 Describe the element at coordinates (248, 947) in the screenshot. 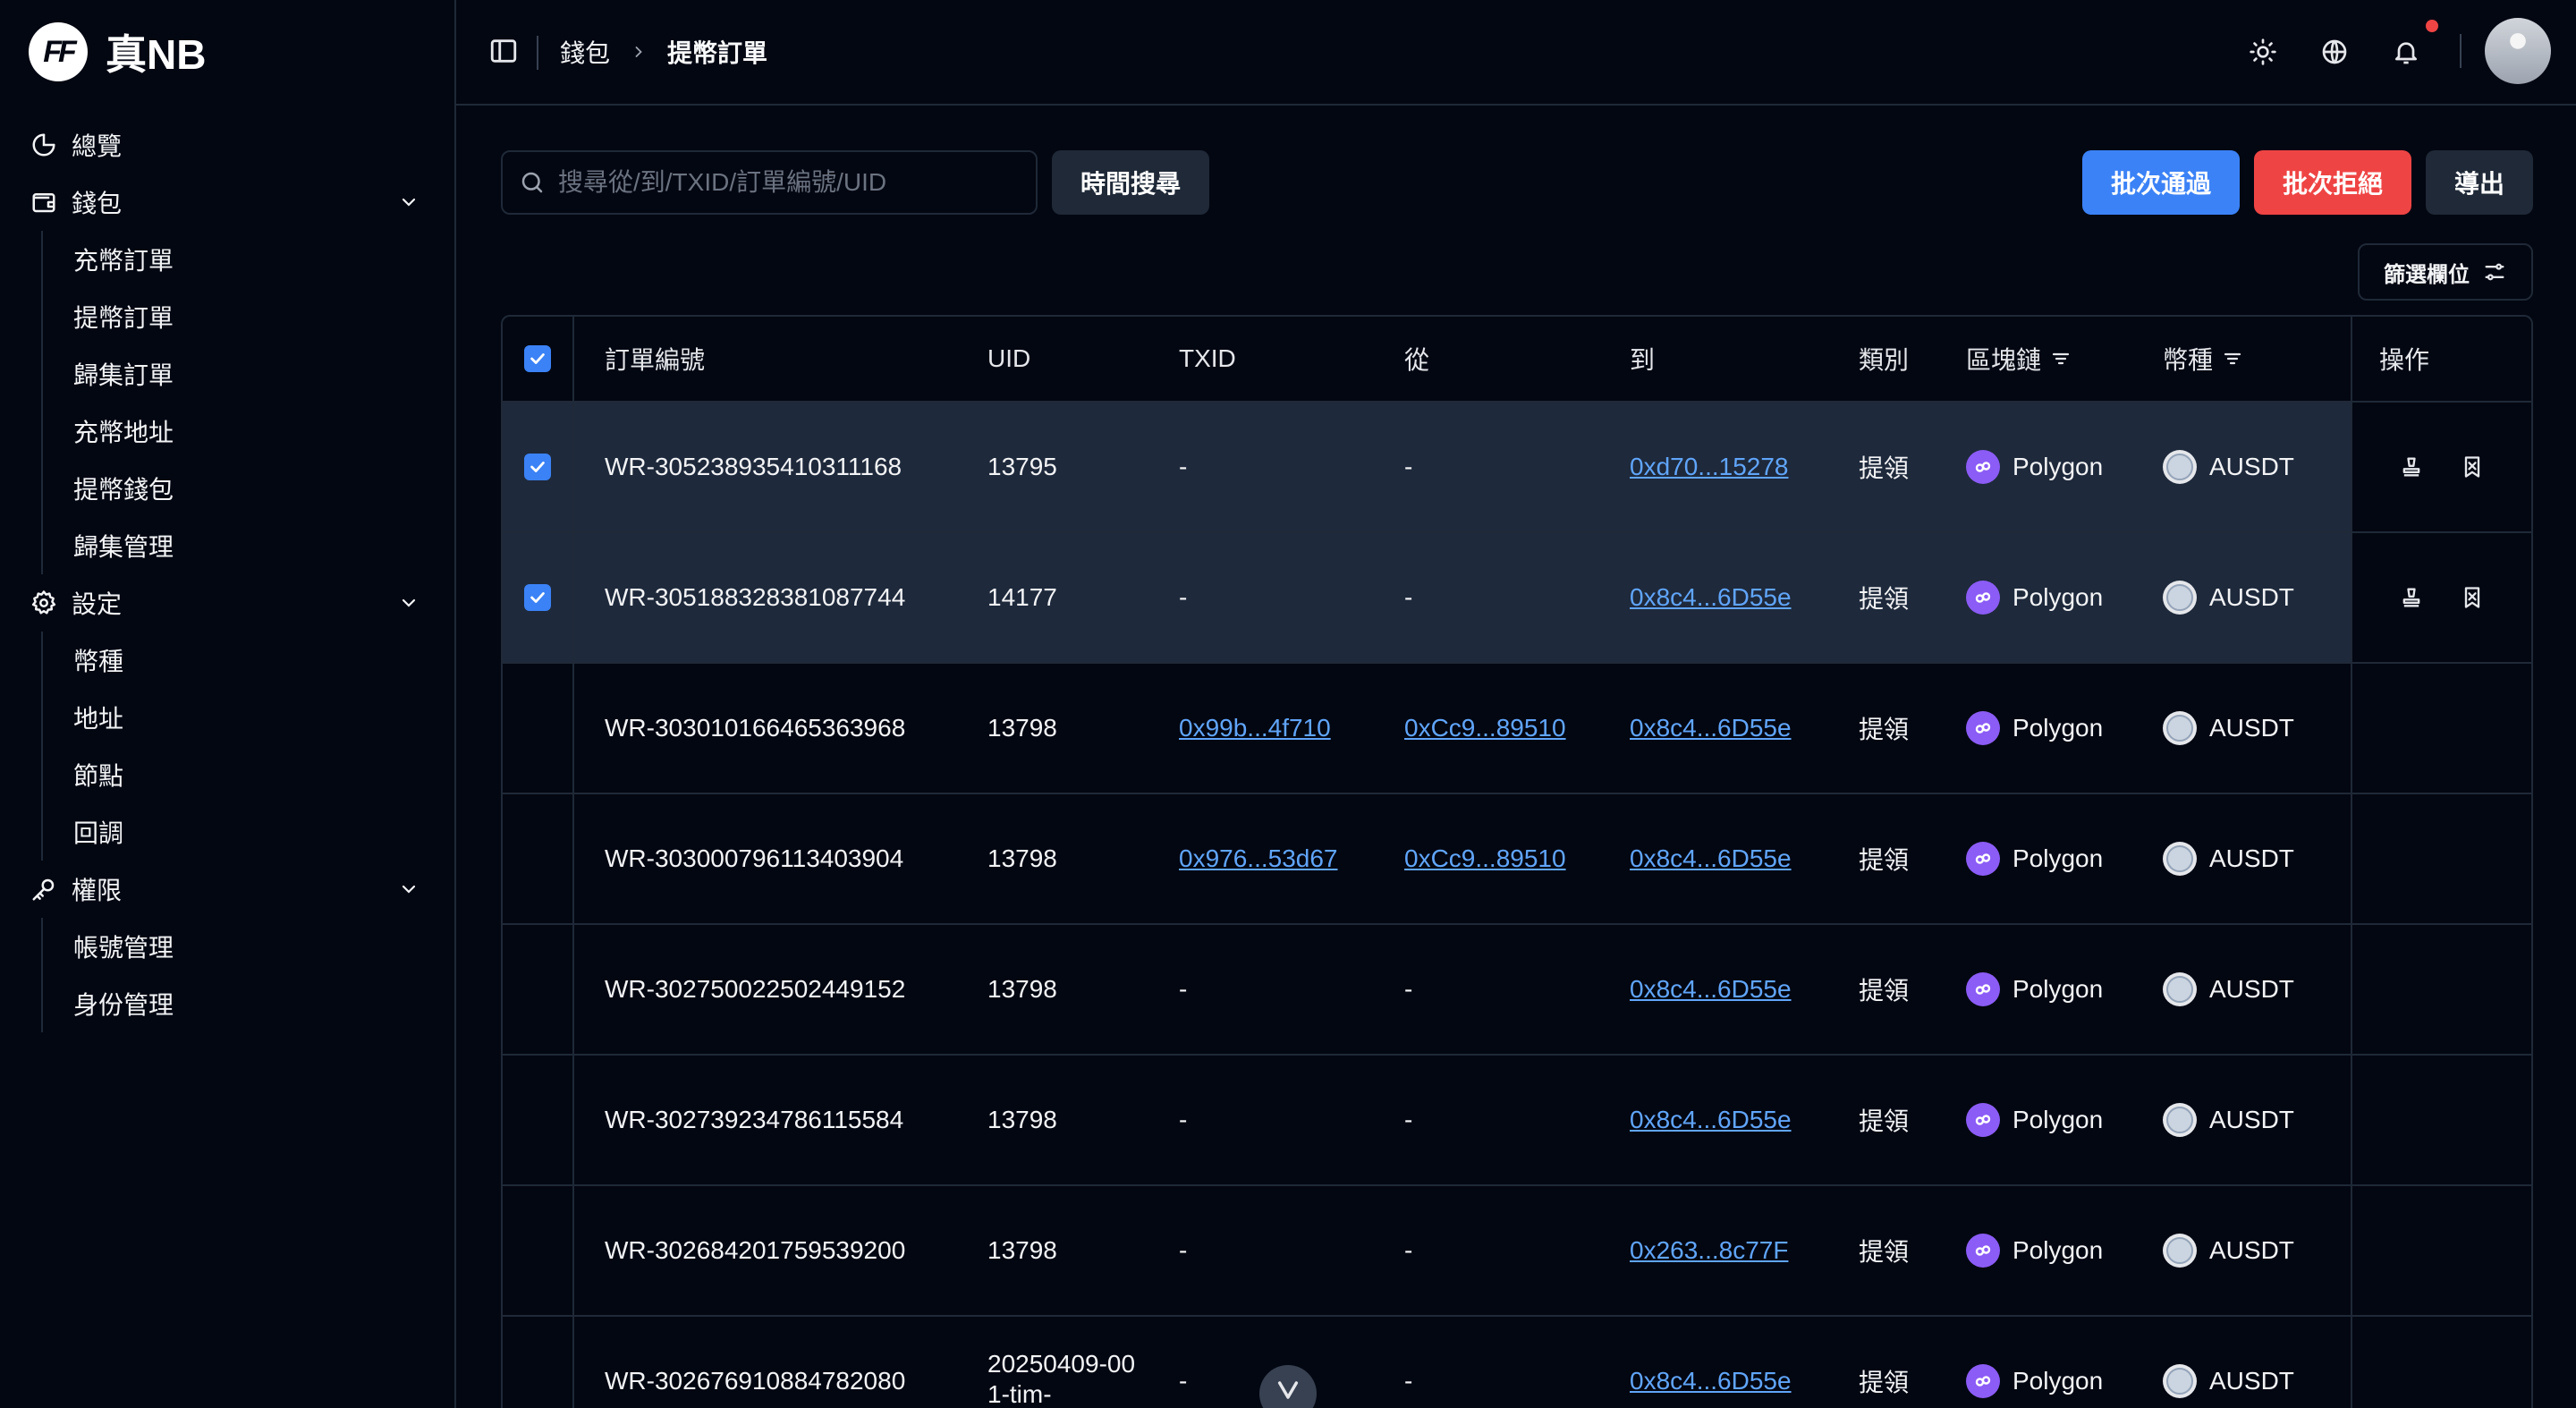

I see `sidebar-item-accounts: 帳號管理` at that location.